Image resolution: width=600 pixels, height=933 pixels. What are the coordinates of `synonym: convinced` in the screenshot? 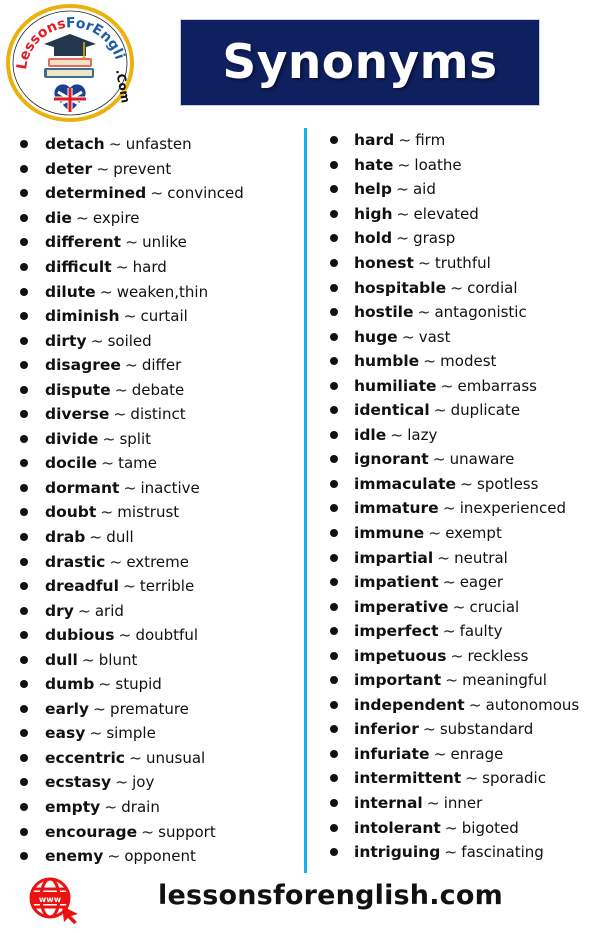 It's located at (205, 193).